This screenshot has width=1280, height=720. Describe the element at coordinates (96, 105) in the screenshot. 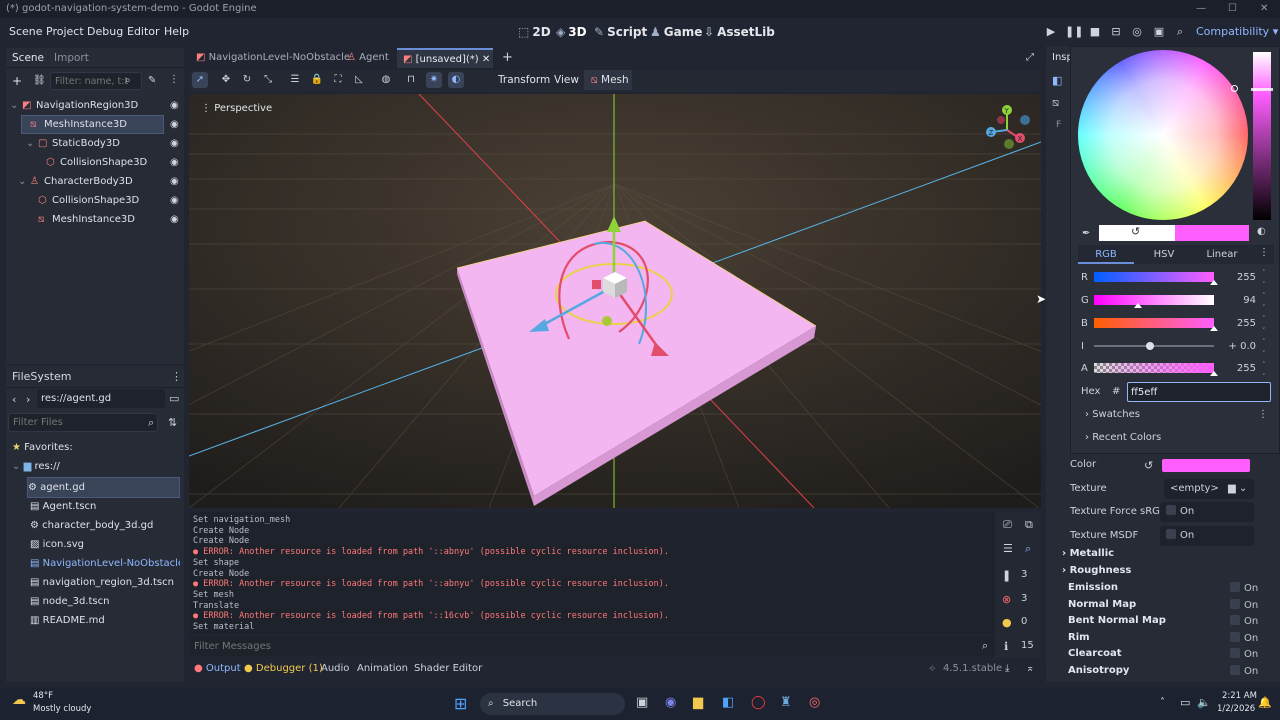

I see `tree-row: ⌄ ◩ NavigationRegion3D ◉` at that location.